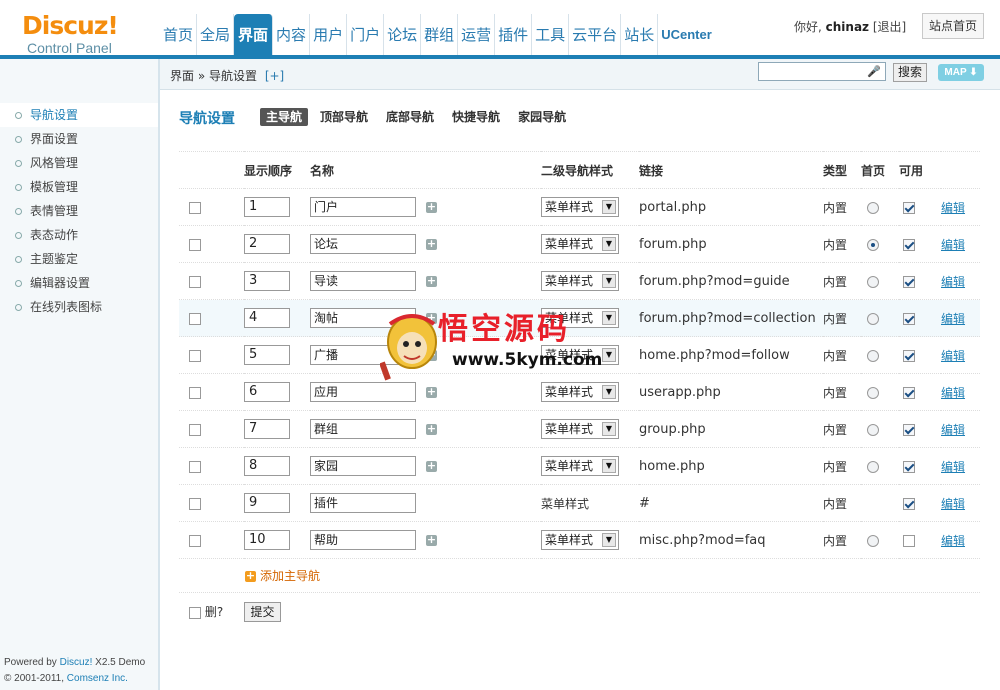 The image size is (1000, 690). I want to click on sidebar-item-7: 编辑器设置, so click(79, 283).